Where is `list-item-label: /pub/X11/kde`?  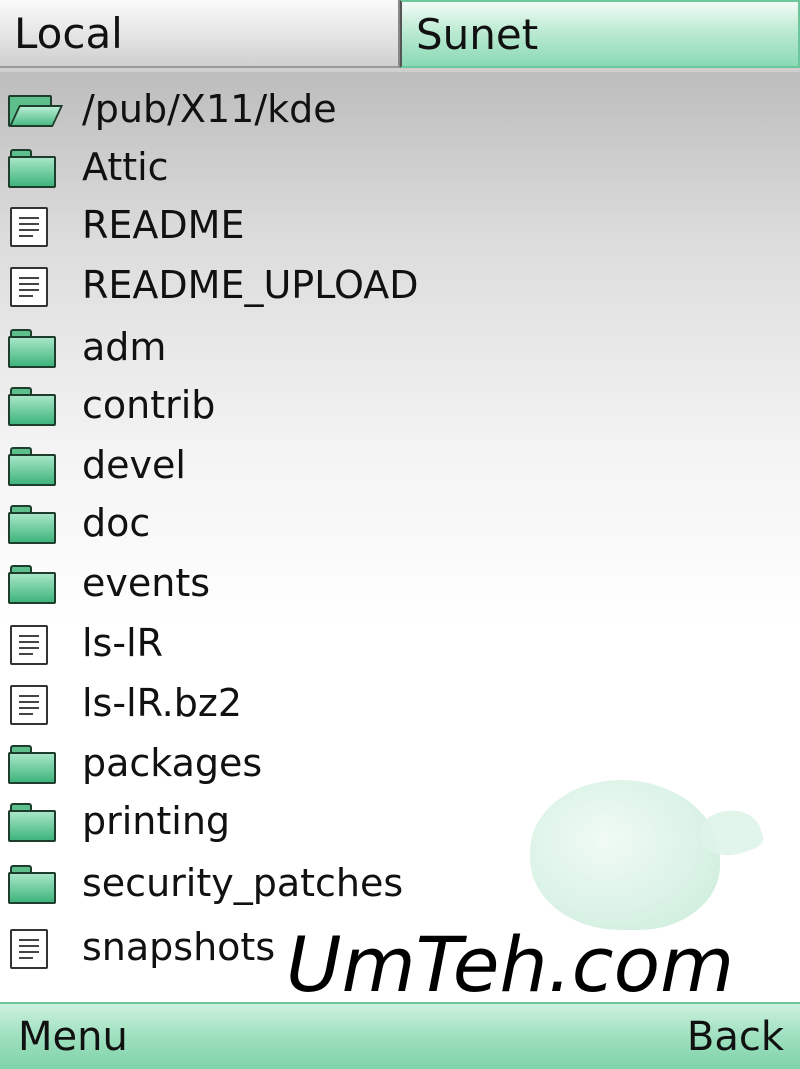
list-item-label: /pub/X11/kde is located at coordinates (209, 109).